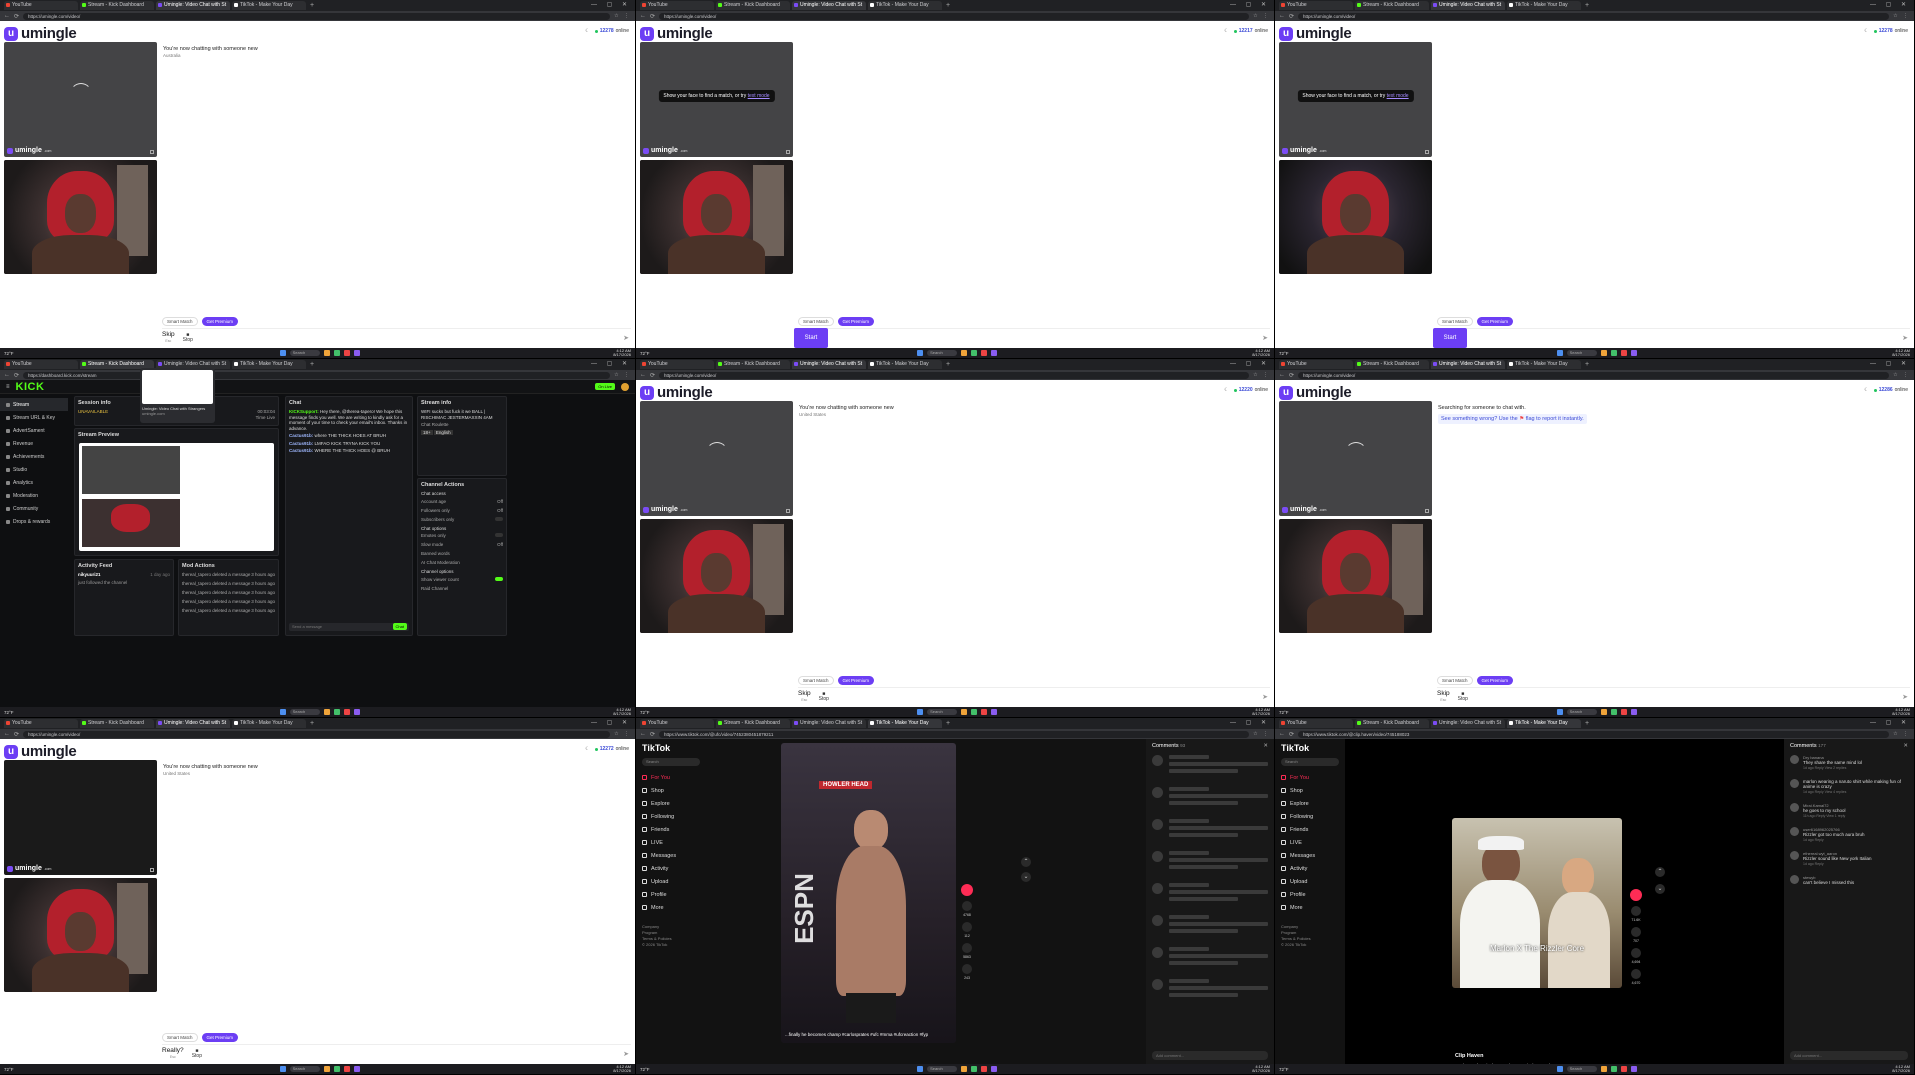 The width and height of the screenshot is (1915, 1075). What do you see at coordinates (1310, 842) in the screenshot?
I see `nav-live: LIVE` at bounding box center [1310, 842].